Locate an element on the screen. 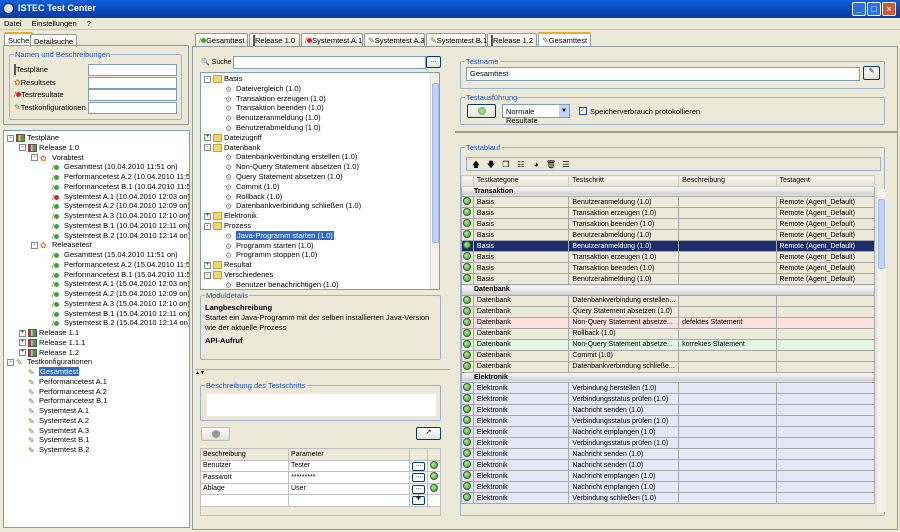  tree-node: - Datenbank is located at coordinates (232, 148).